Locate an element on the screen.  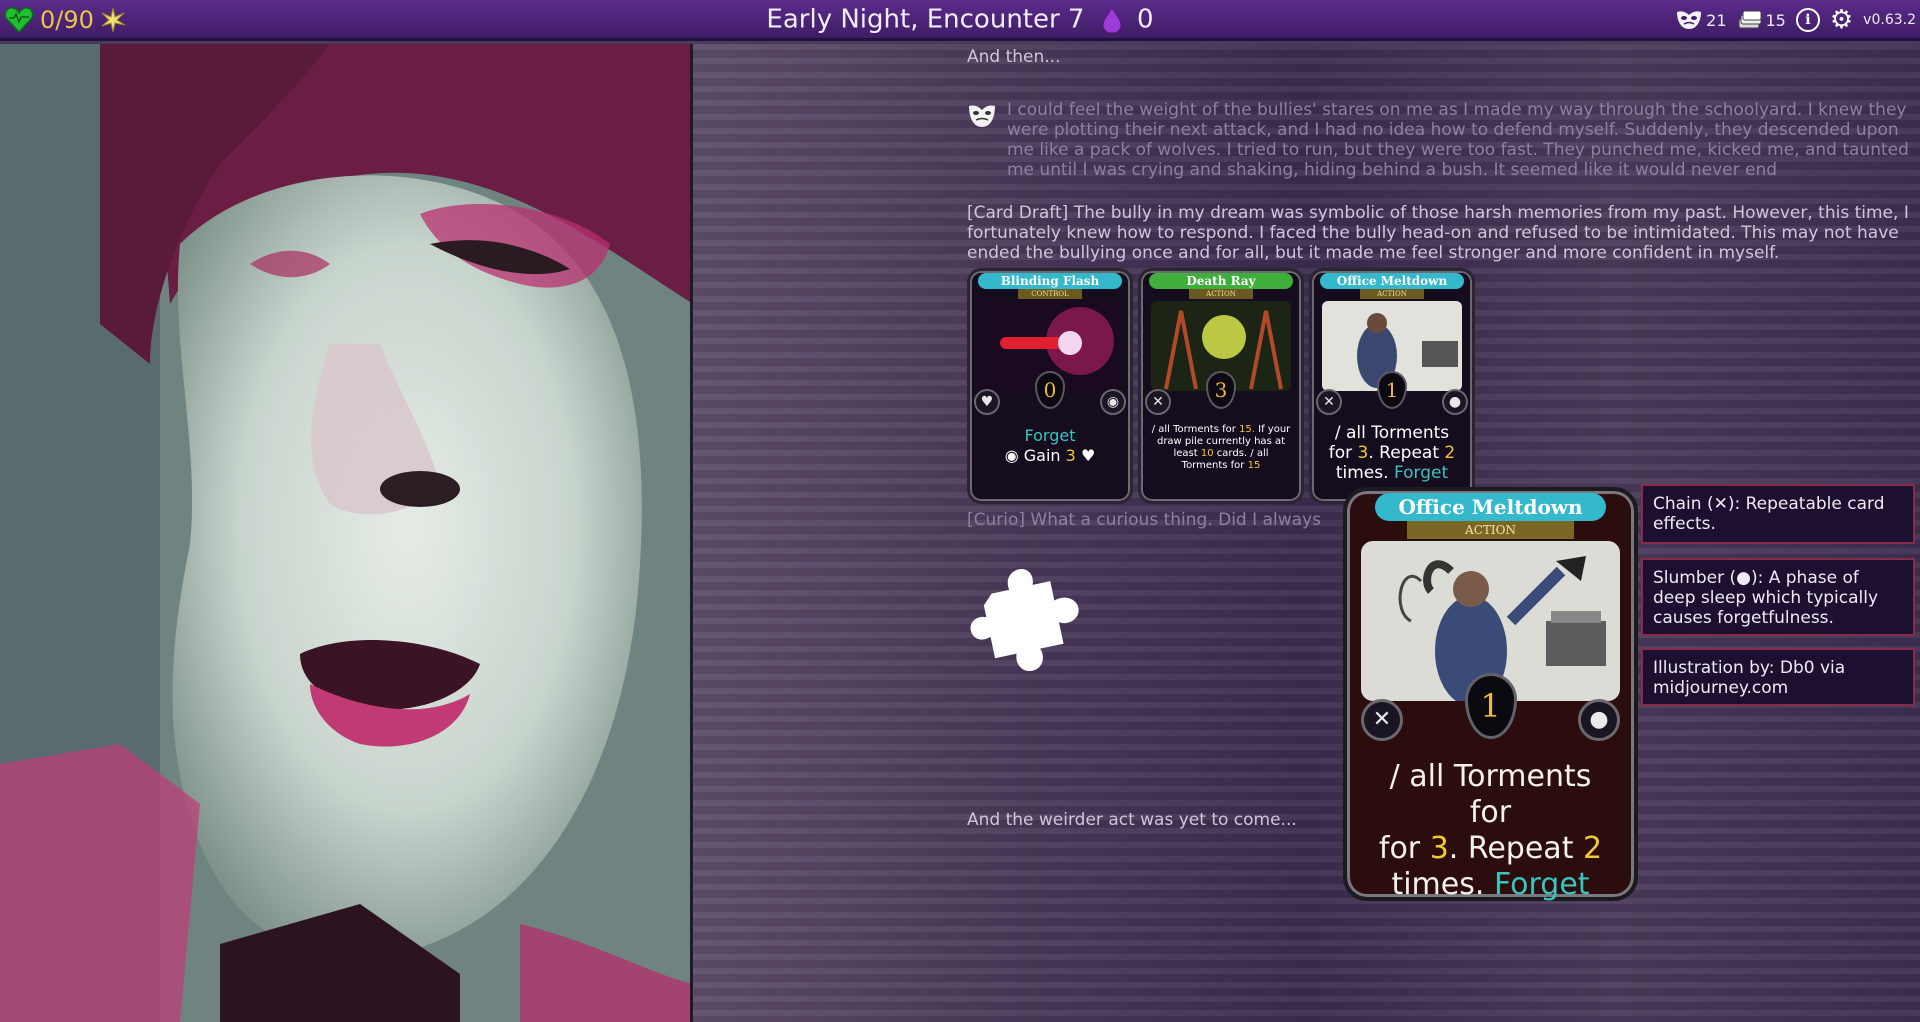
gain-value: 3 is located at coordinates (1070, 455).